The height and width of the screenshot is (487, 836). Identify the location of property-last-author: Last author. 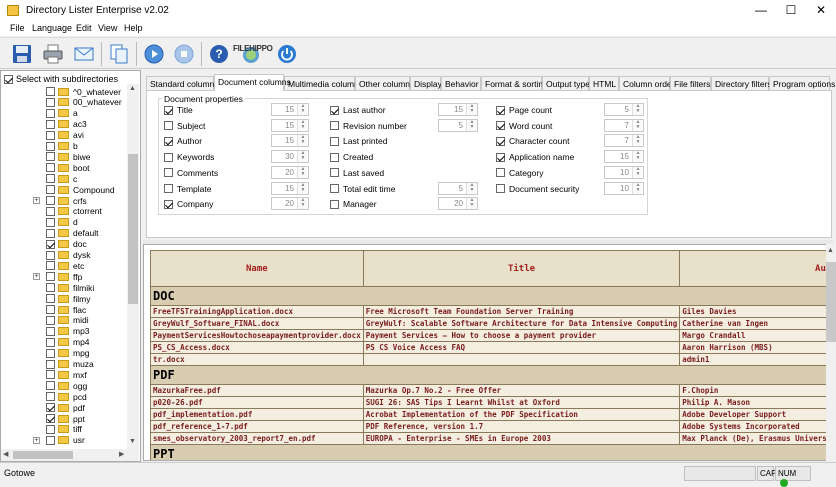
(358, 110).